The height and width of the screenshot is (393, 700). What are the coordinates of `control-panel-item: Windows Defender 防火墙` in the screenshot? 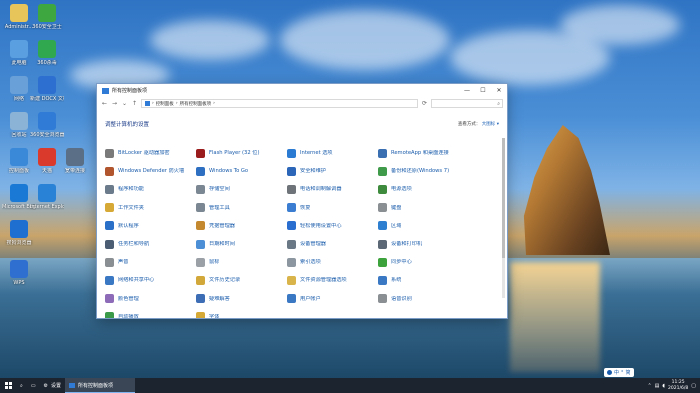 It's located at (150, 171).